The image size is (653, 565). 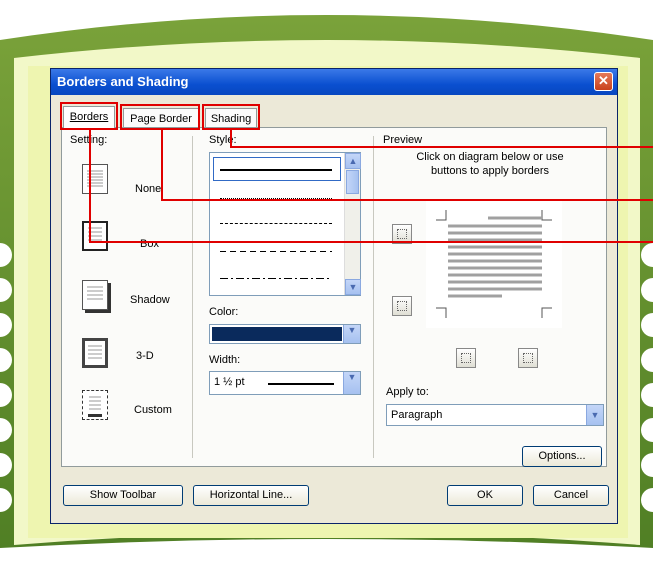 I want to click on width-value: 1 ½ pt, so click(x=229, y=382).